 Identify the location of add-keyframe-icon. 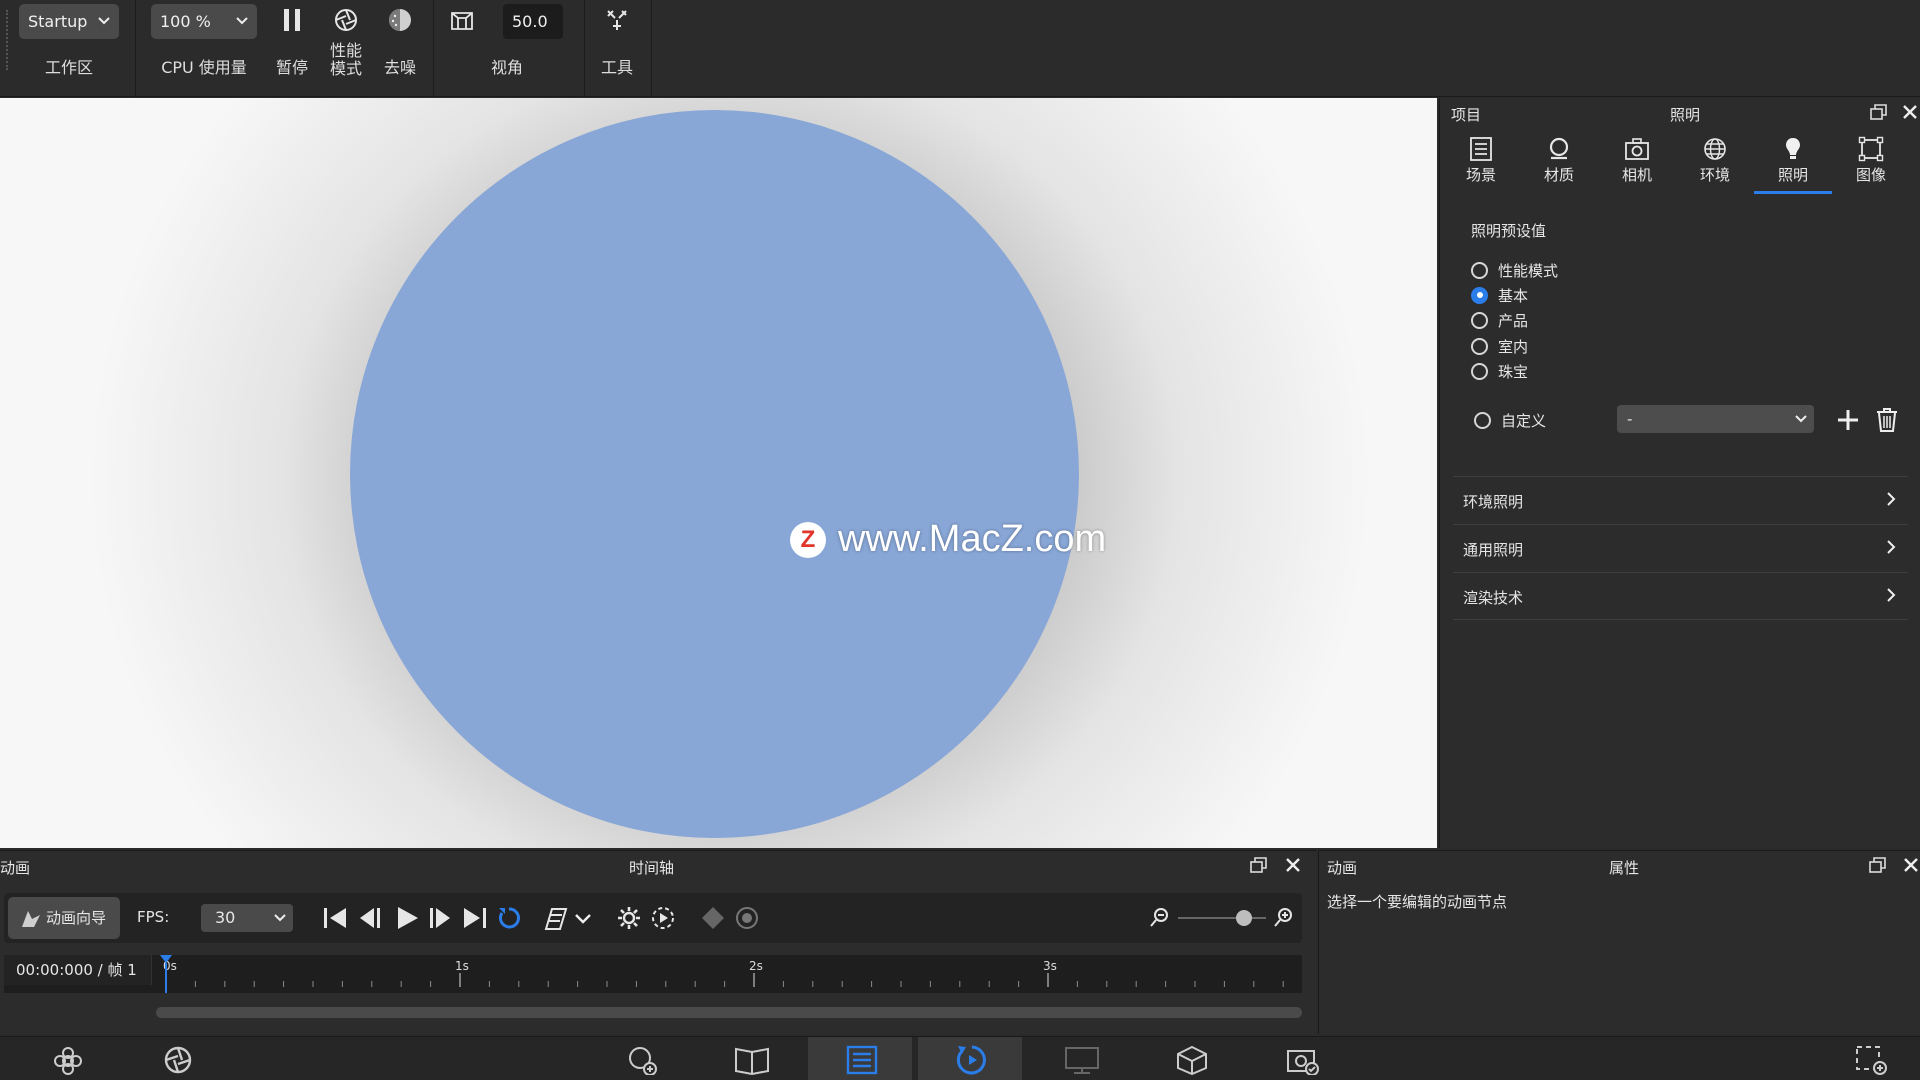
(713, 918).